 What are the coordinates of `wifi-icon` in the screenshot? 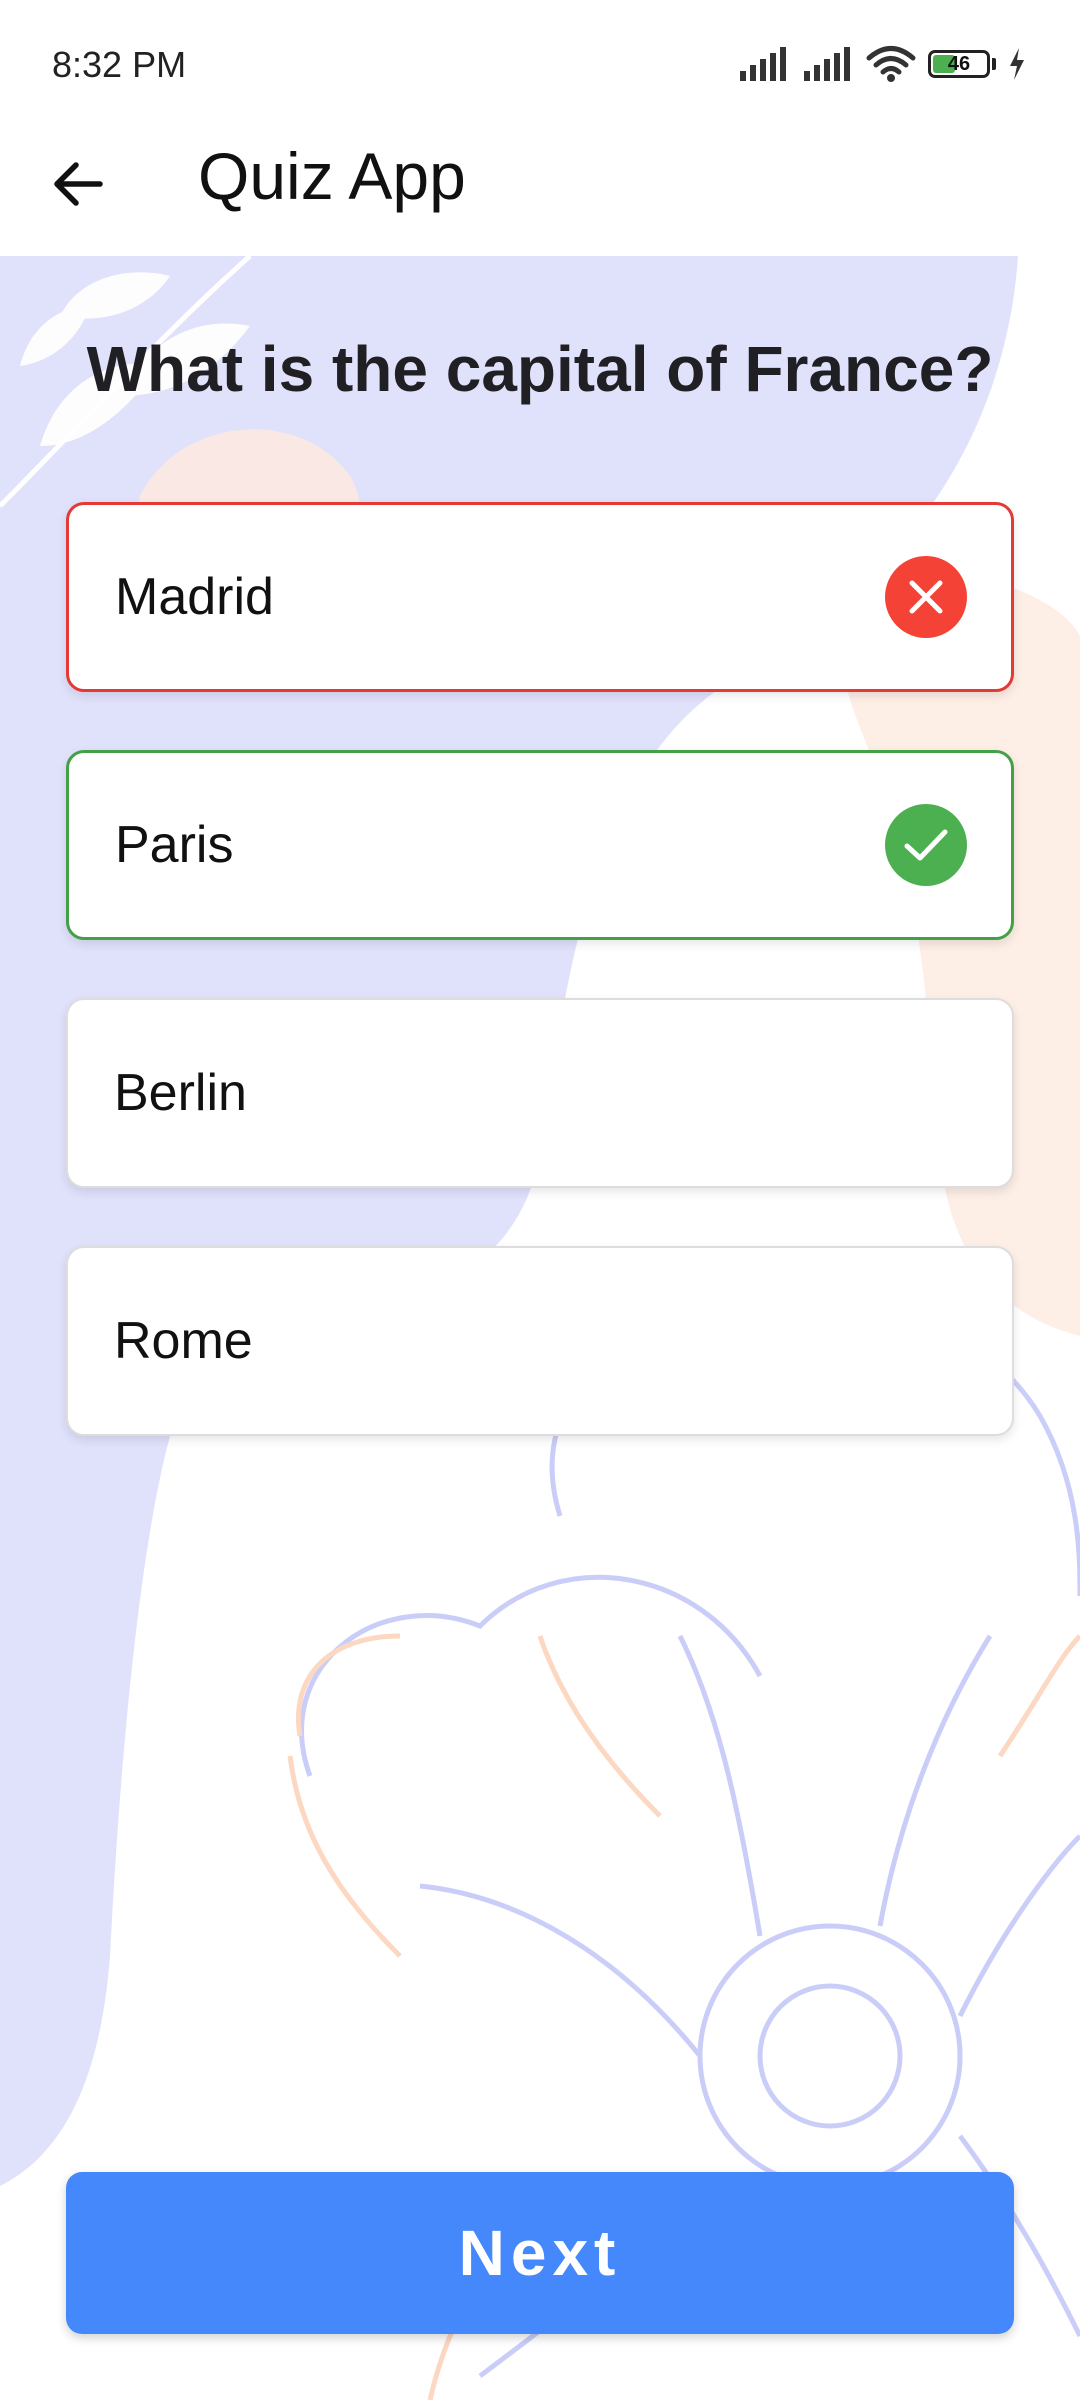 It's located at (891, 64).